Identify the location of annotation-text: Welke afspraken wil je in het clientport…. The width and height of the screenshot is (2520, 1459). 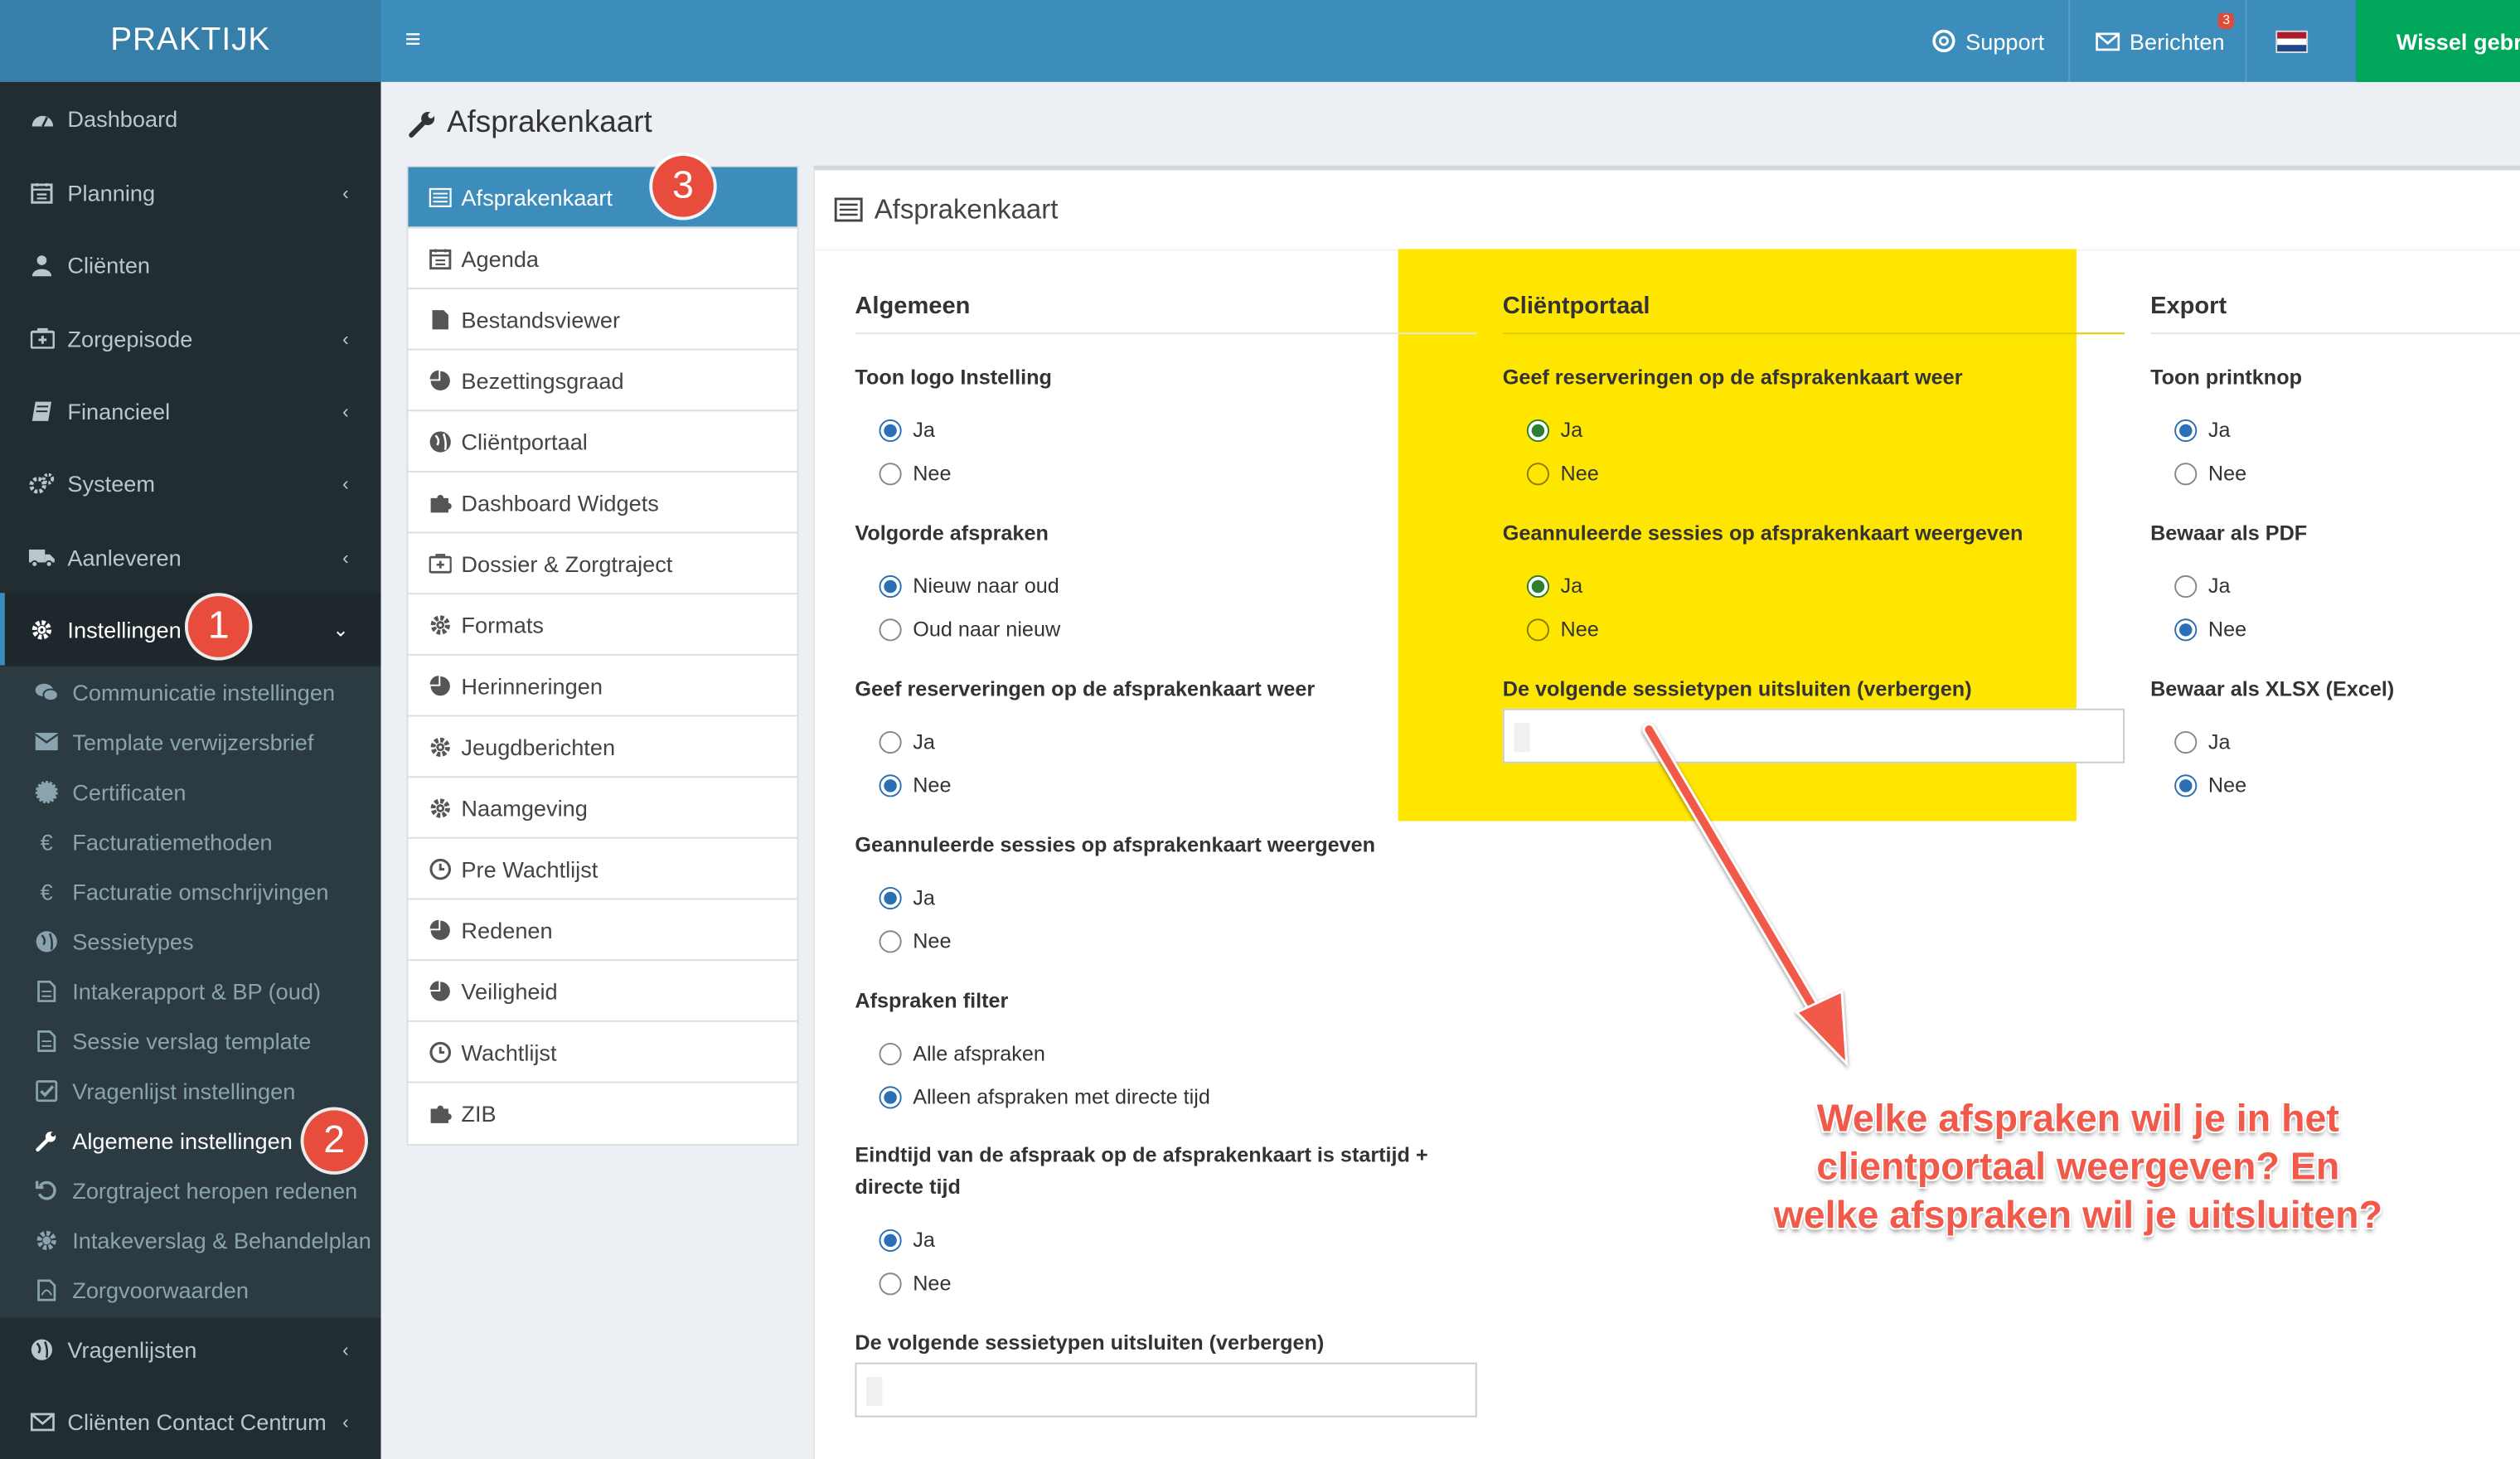
(2078, 1168).